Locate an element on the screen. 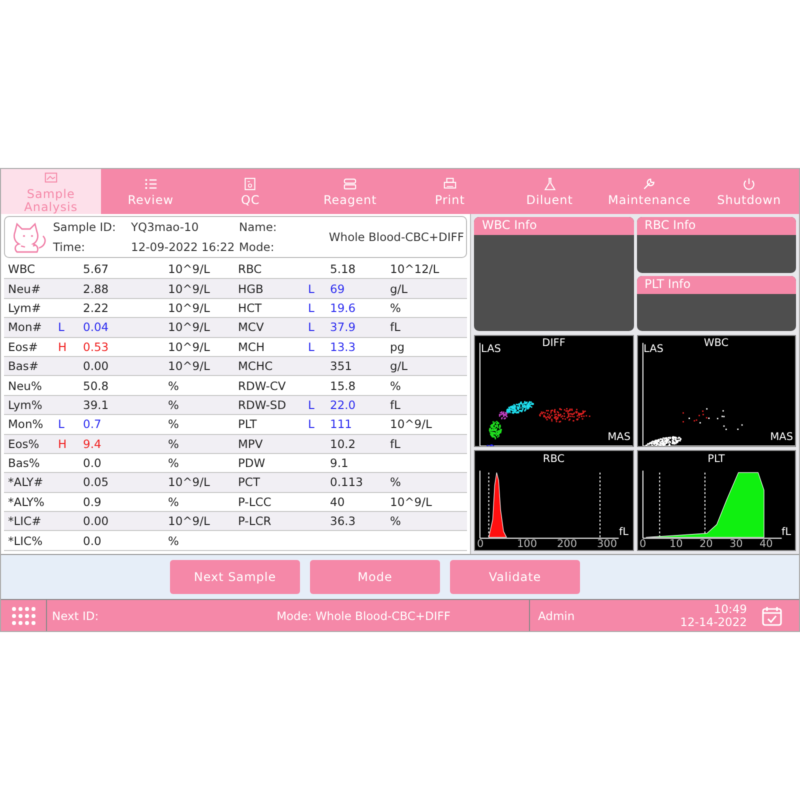 The image size is (800, 800). nav-tab: Maintenance is located at coordinates (650, 191).